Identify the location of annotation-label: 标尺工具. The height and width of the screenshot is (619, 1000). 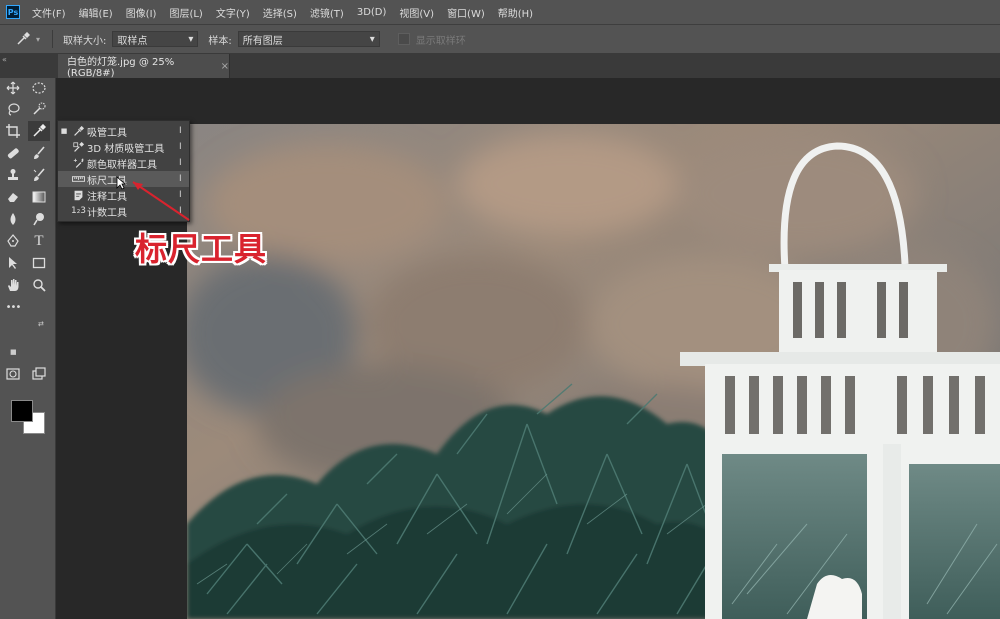
(201, 249).